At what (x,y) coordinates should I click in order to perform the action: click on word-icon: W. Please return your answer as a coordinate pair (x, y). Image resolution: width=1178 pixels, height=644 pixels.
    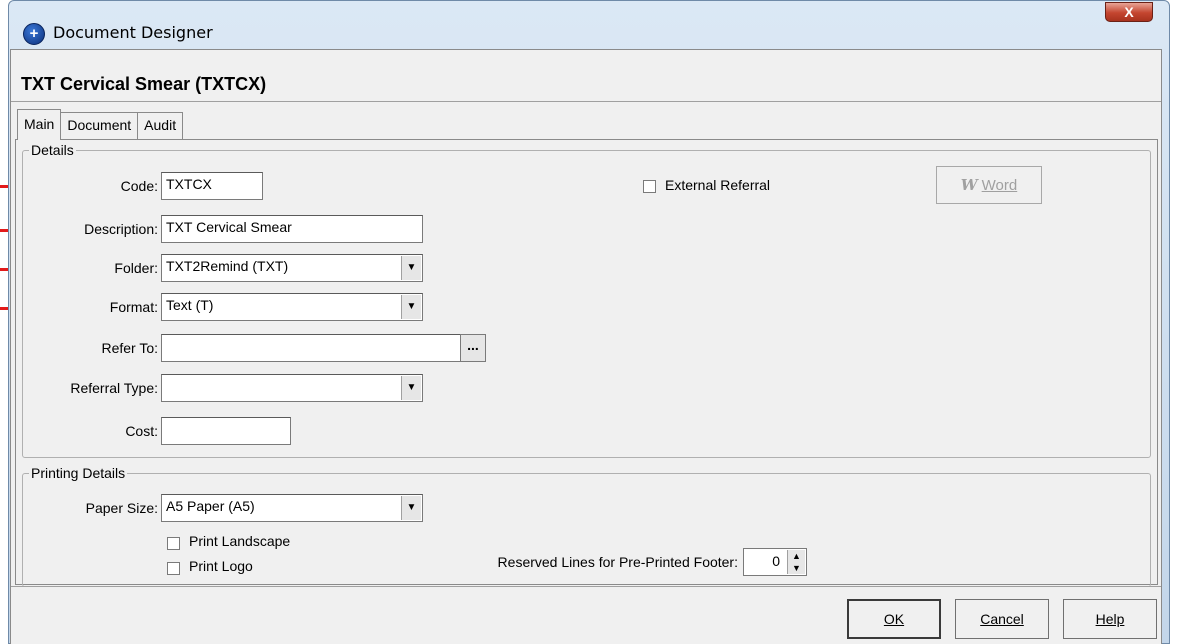
    Looking at the image, I should click on (969, 185).